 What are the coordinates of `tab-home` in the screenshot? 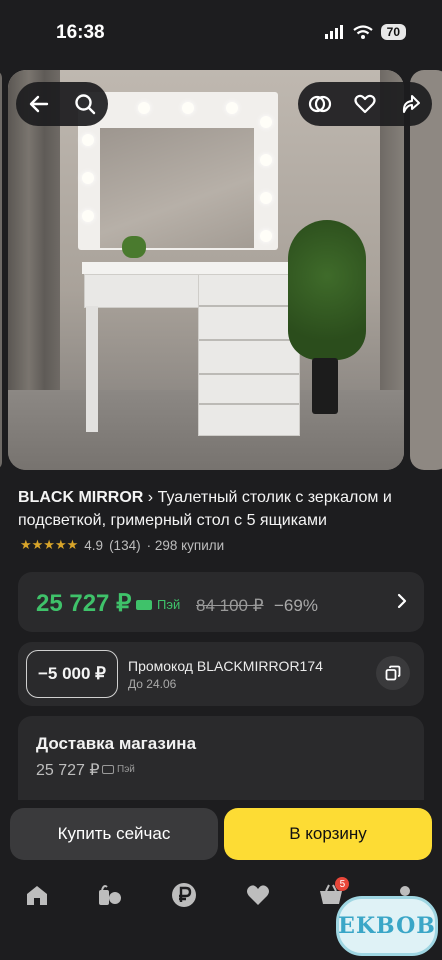 It's located at (37, 895).